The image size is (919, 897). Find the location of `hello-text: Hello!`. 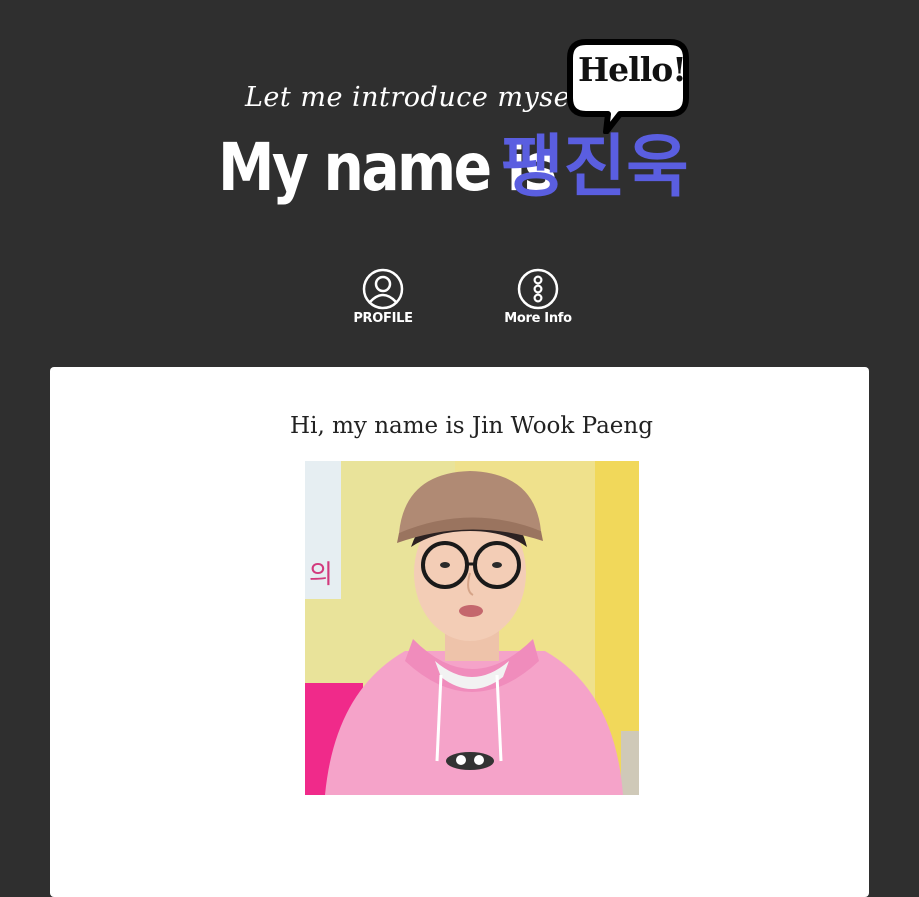

hello-text: Hello! is located at coordinates (632, 69).